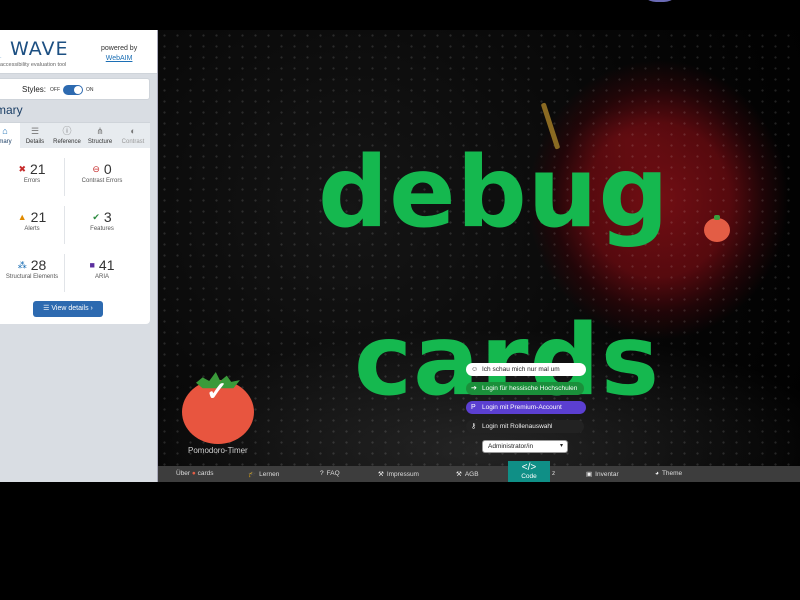 This screenshot has width=800, height=600. I want to click on stat-structural-elements: ⁂ 28 Structural Elements, so click(32, 274).